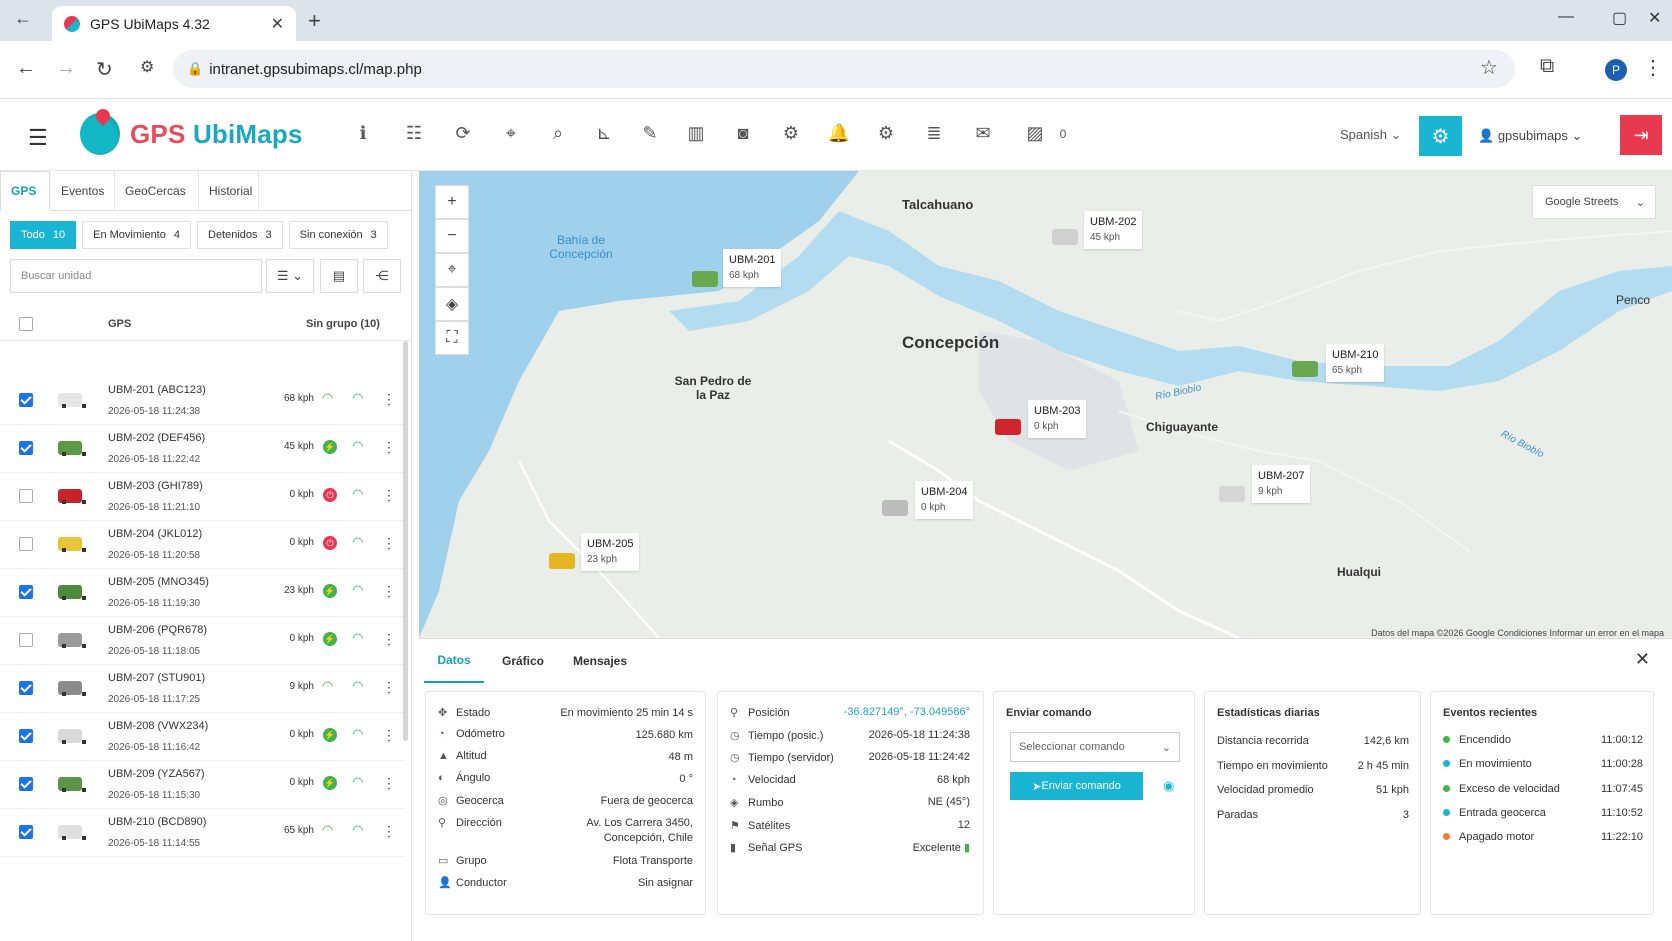  Describe the element at coordinates (66, 68) in the screenshot. I see `forward-icon: →` at that location.